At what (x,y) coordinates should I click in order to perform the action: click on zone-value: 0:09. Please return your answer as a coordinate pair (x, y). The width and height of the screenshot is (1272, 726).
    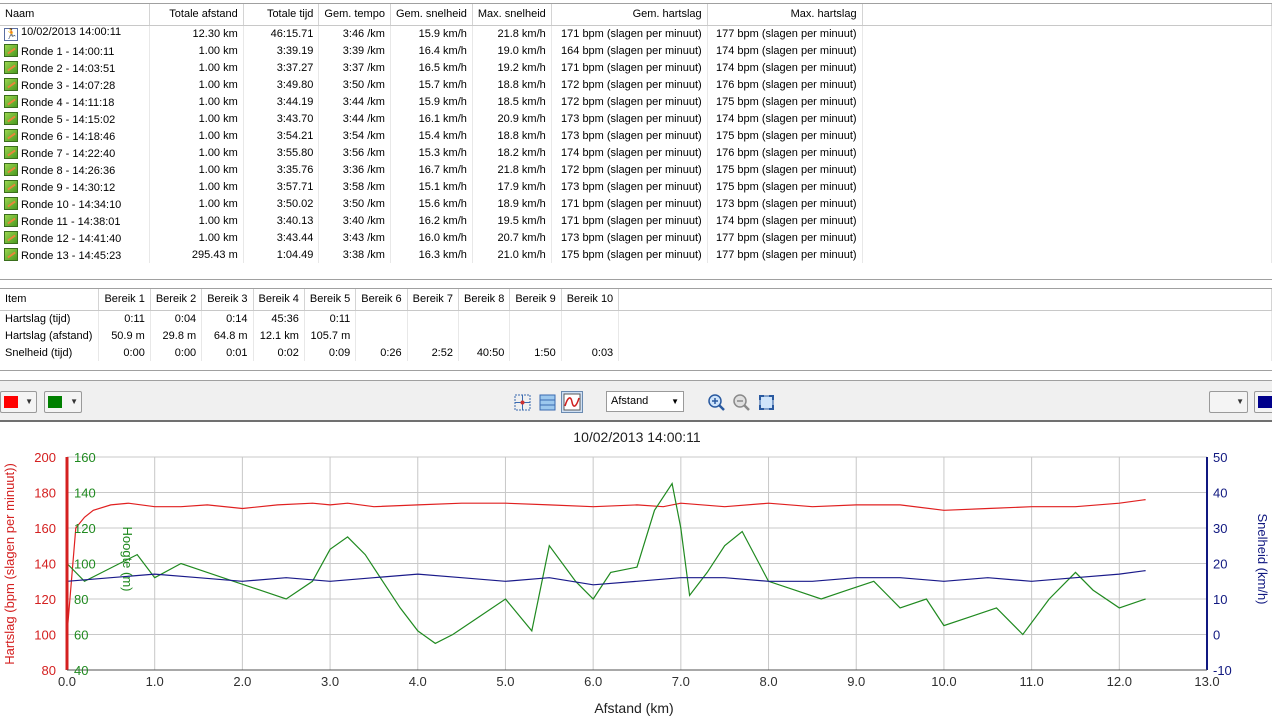
    Looking at the image, I should click on (330, 352).